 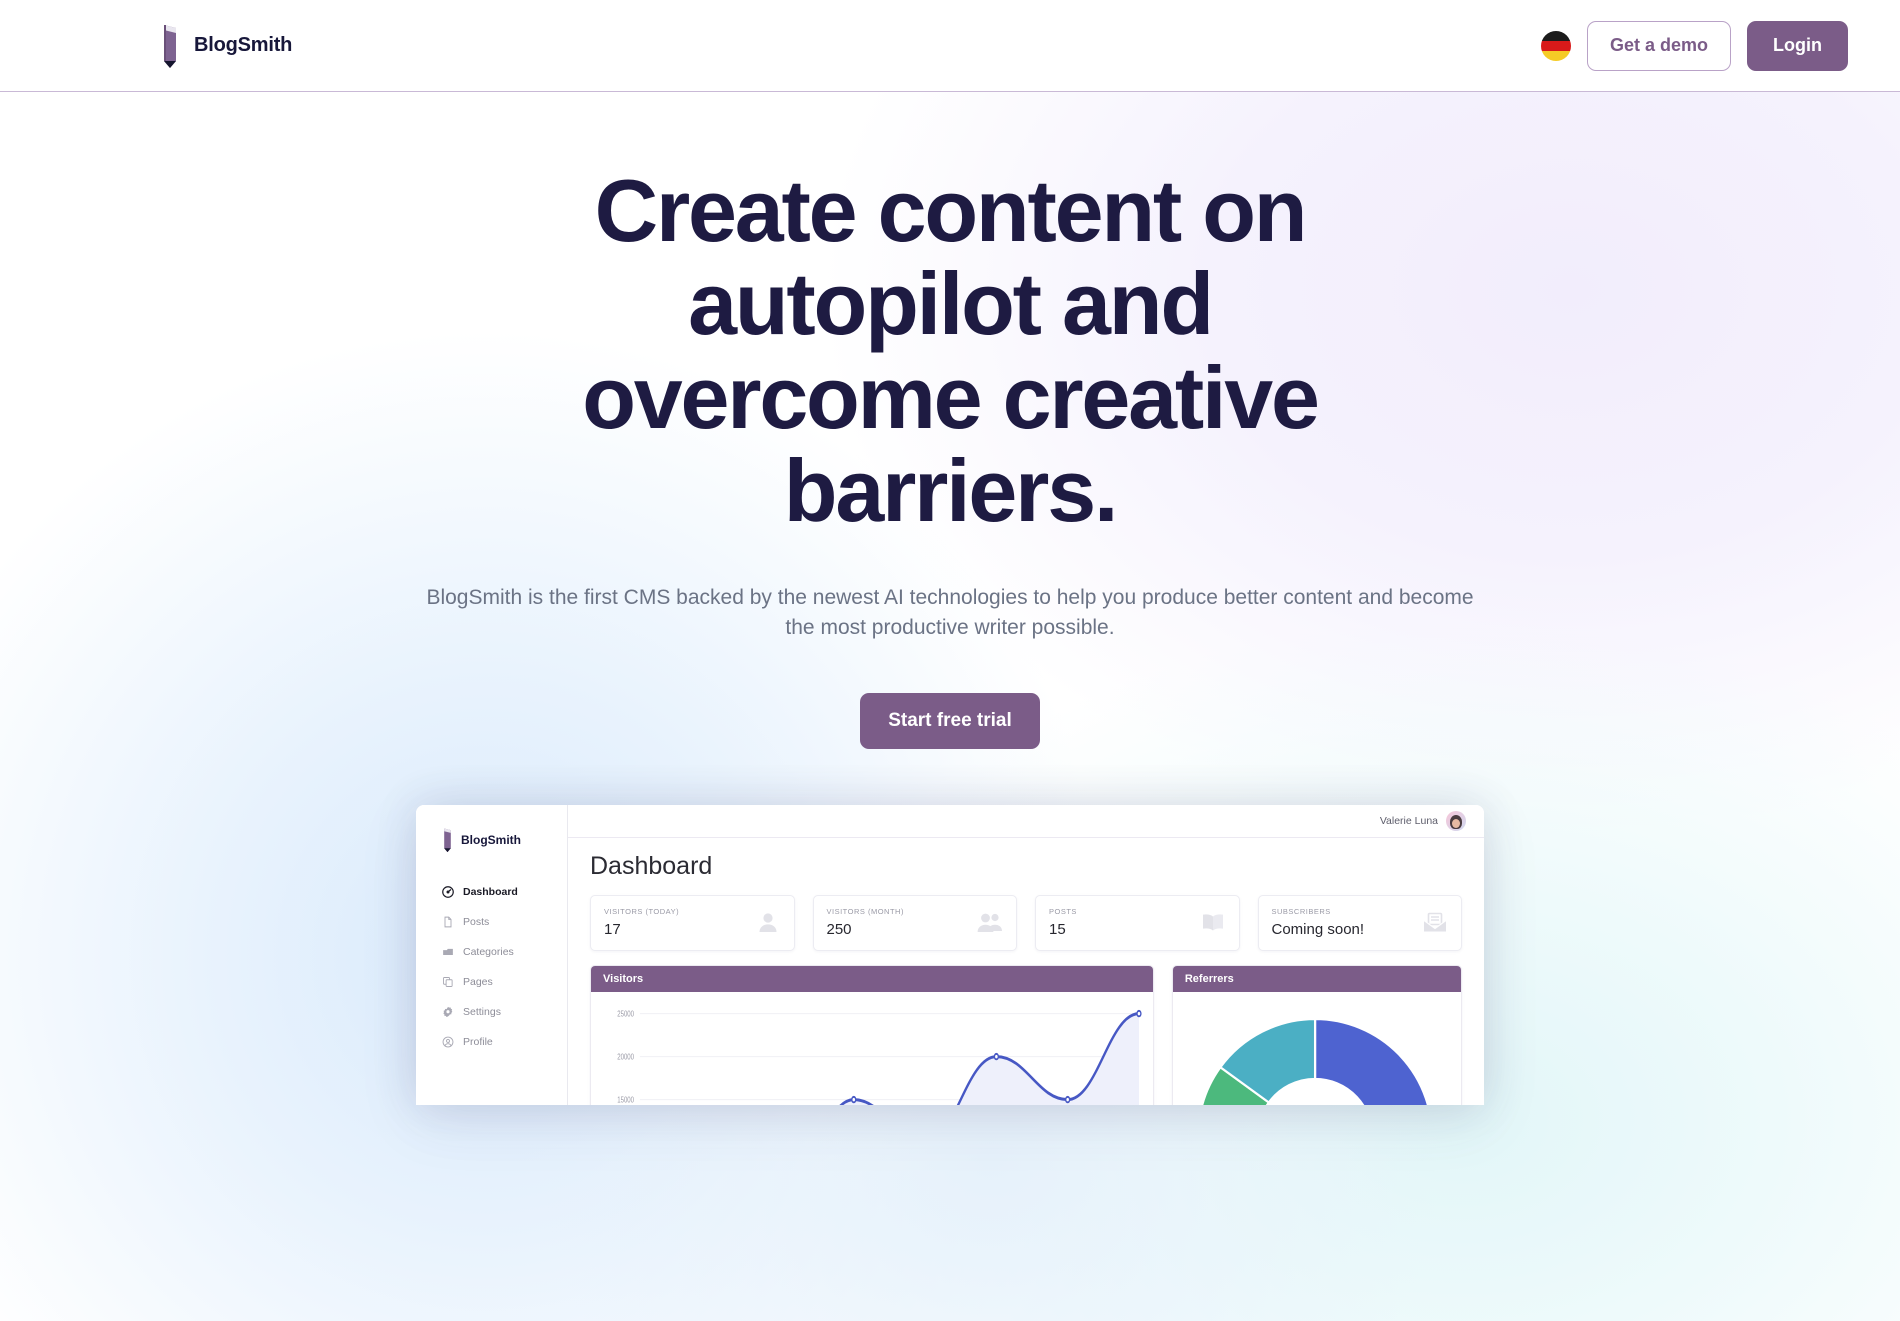 What do you see at coordinates (1659, 45) in the screenshot?
I see `get-a-demo-button: Get a demo` at bounding box center [1659, 45].